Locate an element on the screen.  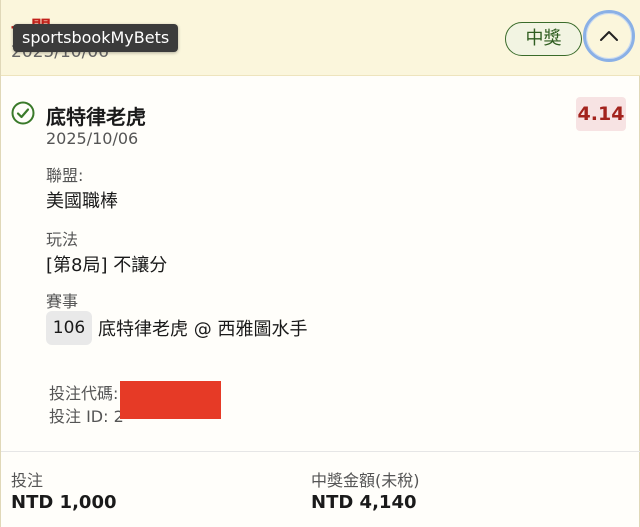
collapse-button is located at coordinates (609, 36).